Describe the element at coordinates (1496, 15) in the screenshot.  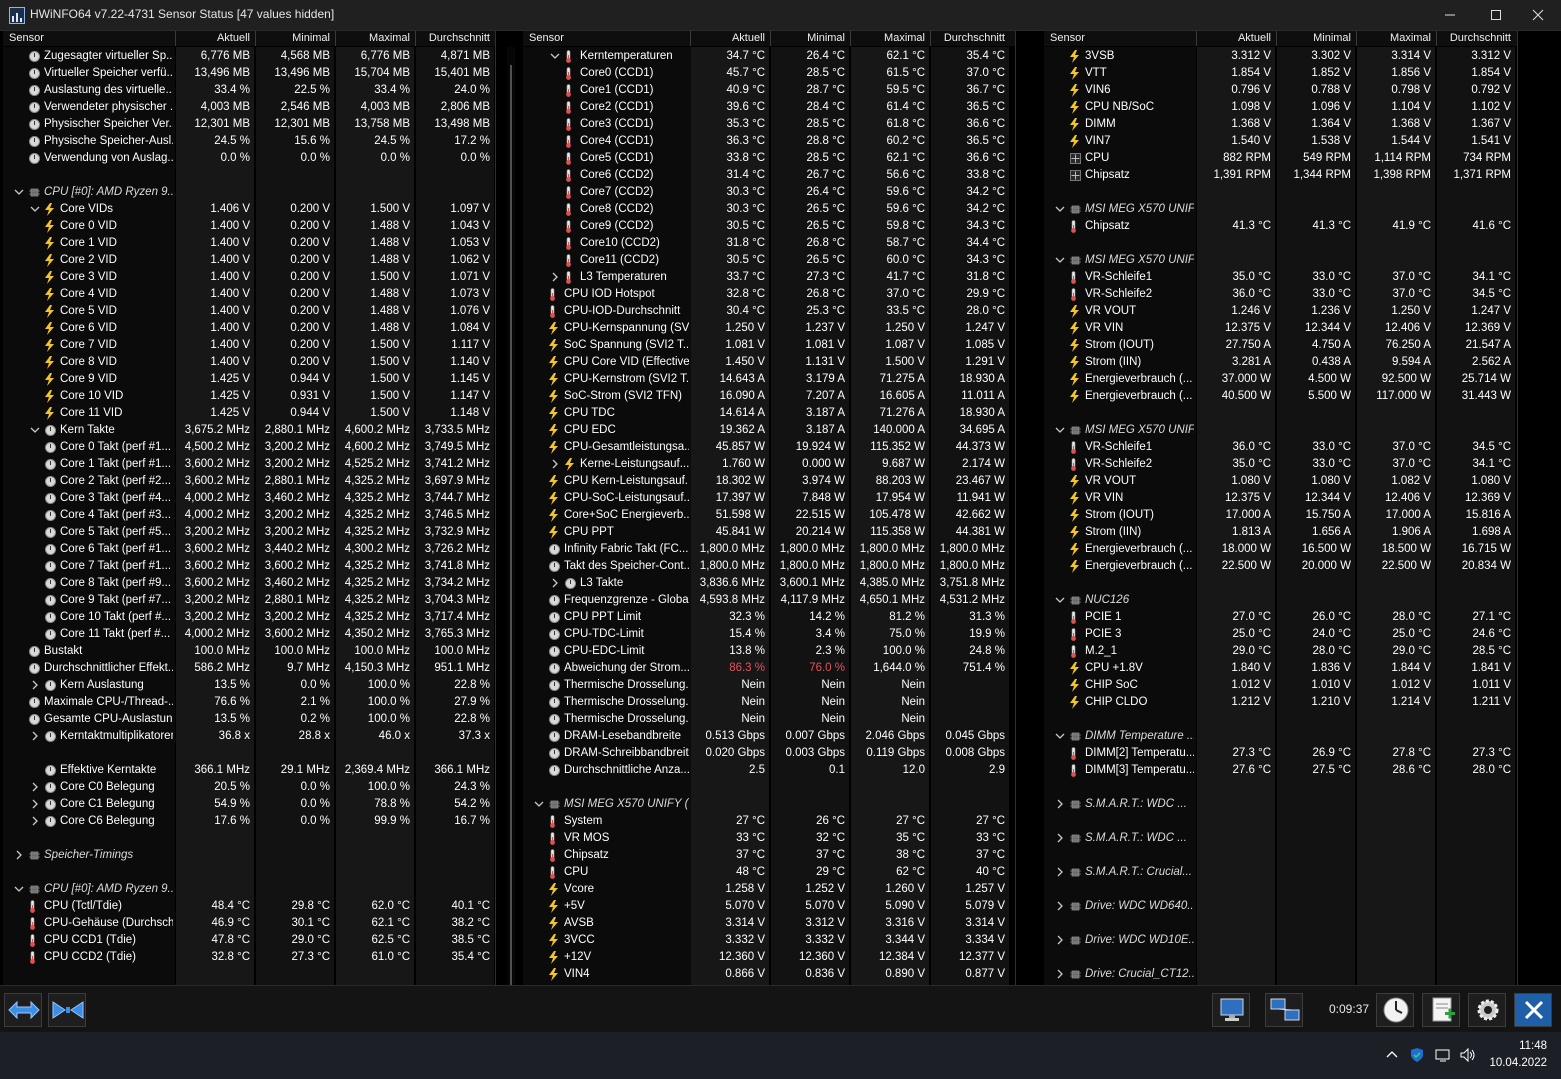
I see `maximize-button` at that location.